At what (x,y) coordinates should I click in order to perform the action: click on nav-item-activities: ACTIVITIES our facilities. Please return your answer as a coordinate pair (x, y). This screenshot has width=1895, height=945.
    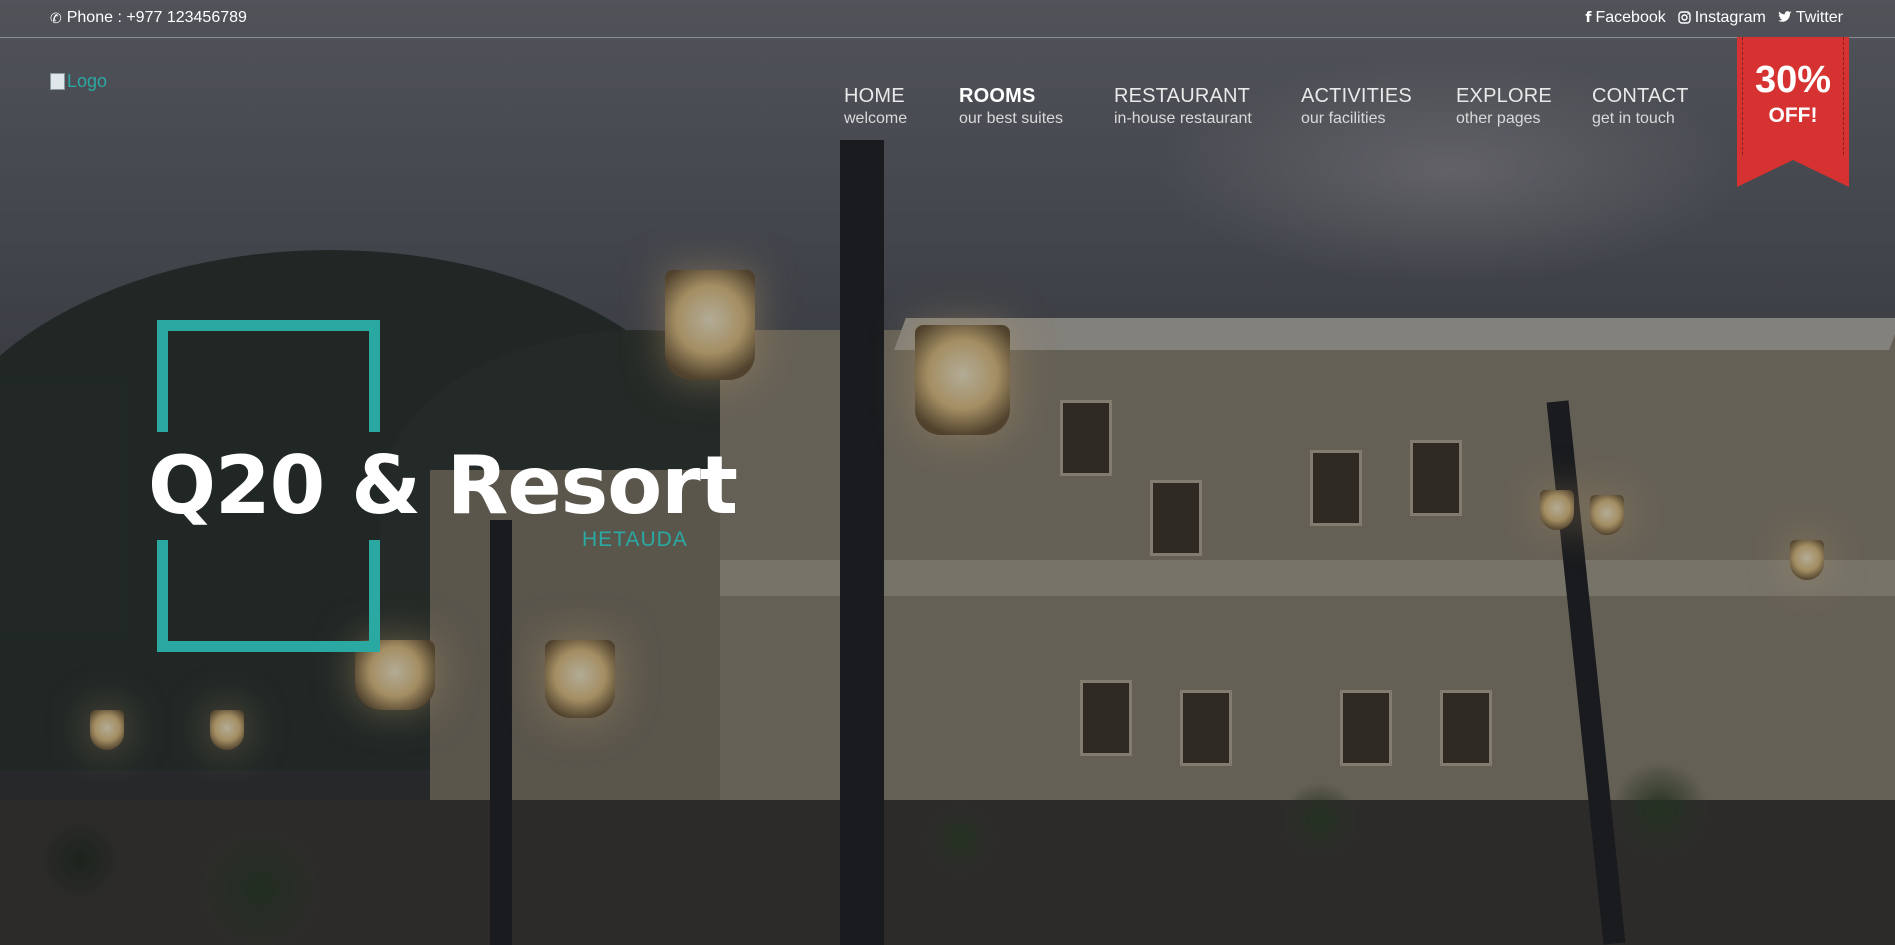
    Looking at the image, I should click on (1378, 108).